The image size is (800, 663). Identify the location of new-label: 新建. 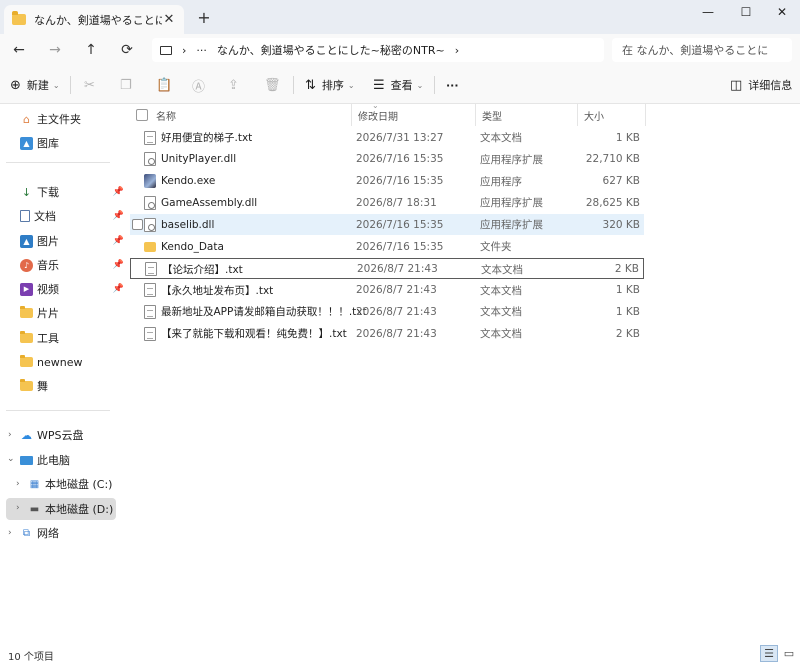
(37, 85).